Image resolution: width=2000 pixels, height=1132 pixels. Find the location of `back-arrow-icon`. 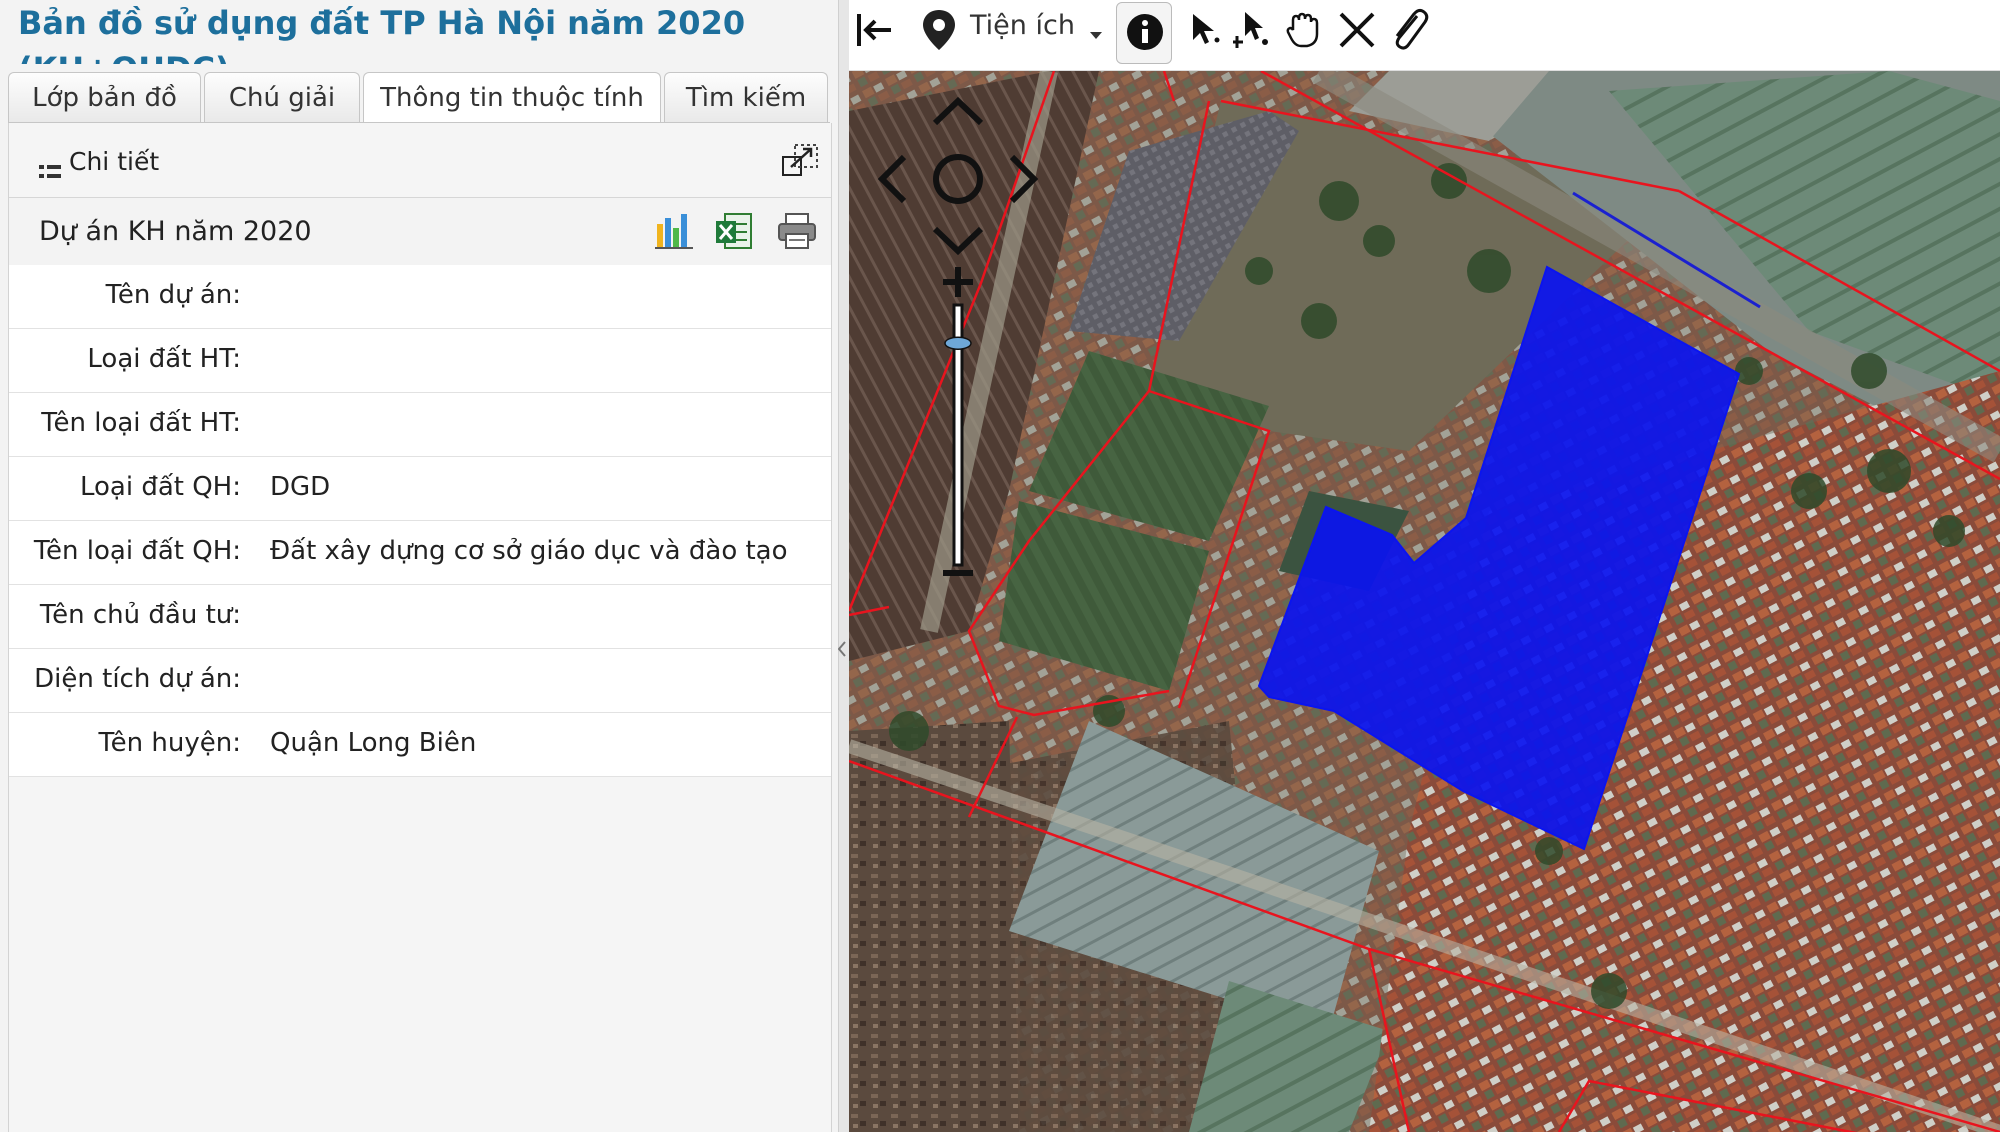

back-arrow-icon is located at coordinates (875, 30).